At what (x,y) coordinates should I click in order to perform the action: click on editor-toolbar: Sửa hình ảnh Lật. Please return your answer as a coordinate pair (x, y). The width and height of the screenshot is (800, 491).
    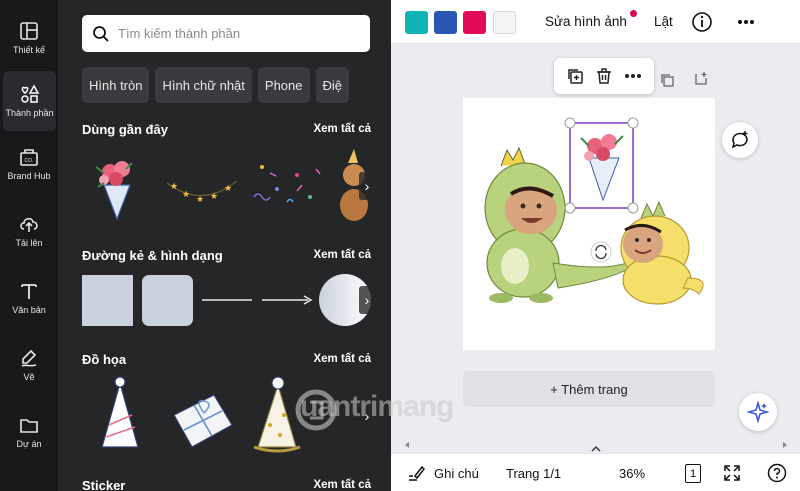
    Looking at the image, I should click on (595, 22).